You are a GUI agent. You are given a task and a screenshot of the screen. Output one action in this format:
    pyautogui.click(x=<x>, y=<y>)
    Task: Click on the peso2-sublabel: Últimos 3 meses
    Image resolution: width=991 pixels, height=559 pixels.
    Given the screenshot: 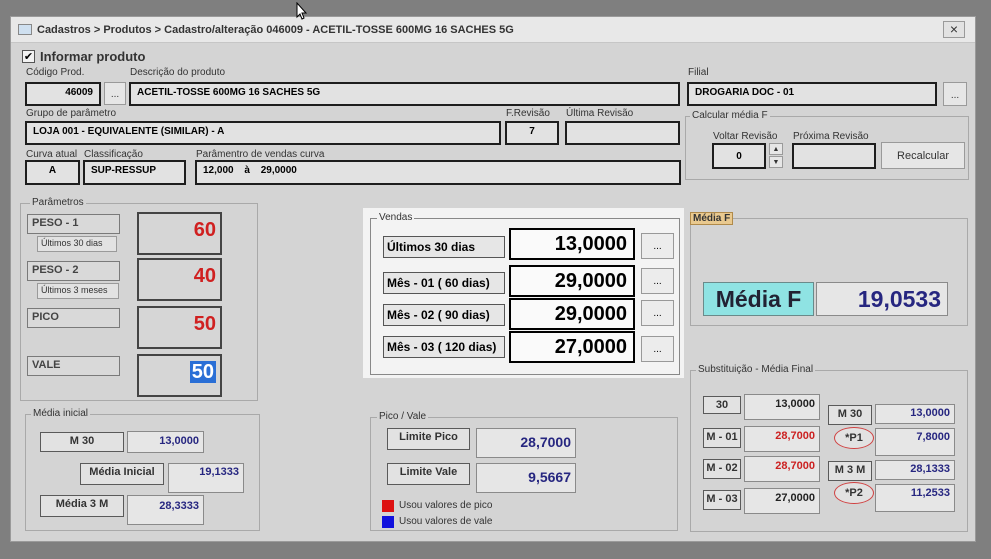 What is the action you would take?
    pyautogui.click(x=78, y=291)
    